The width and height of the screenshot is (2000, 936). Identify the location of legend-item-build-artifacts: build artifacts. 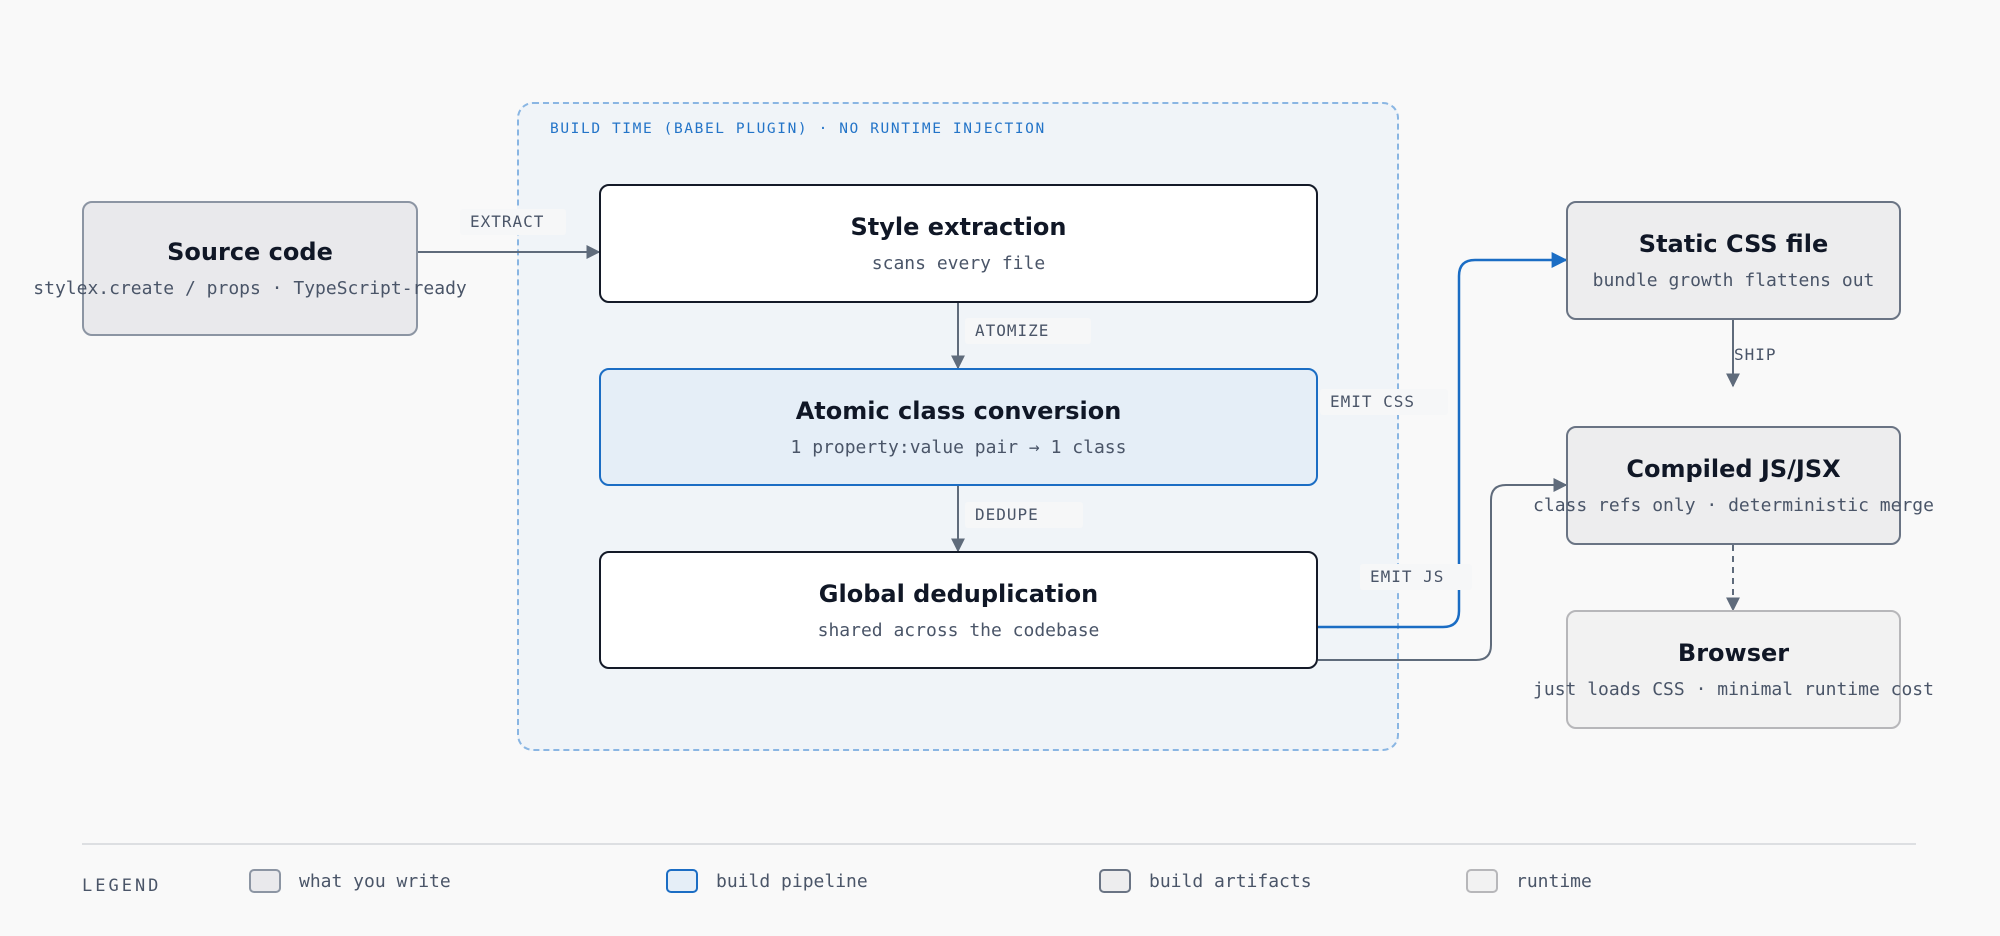
(1205, 881).